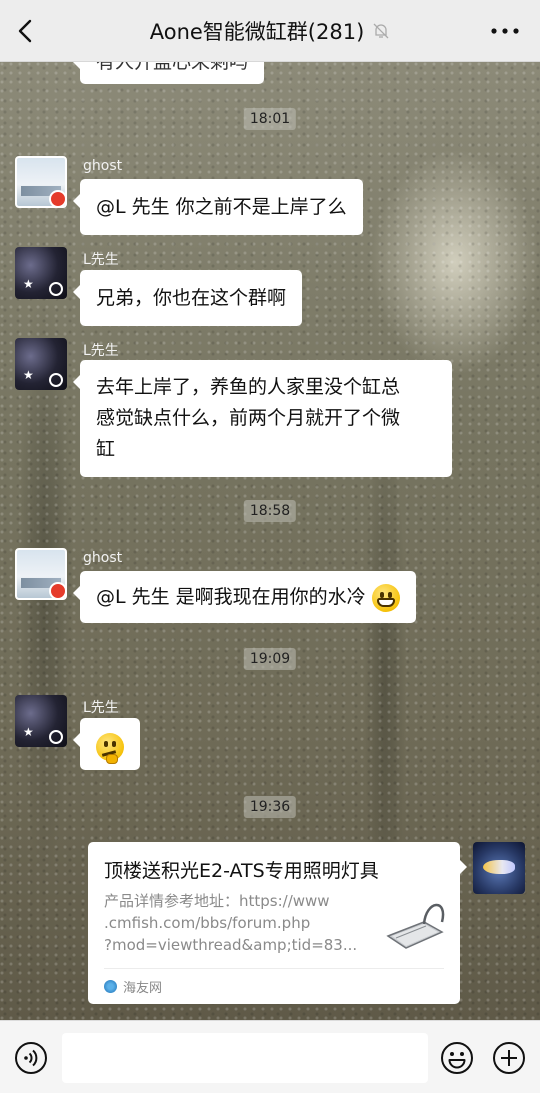 This screenshot has height=1093, width=540. I want to click on fish-icon, so click(499, 867).